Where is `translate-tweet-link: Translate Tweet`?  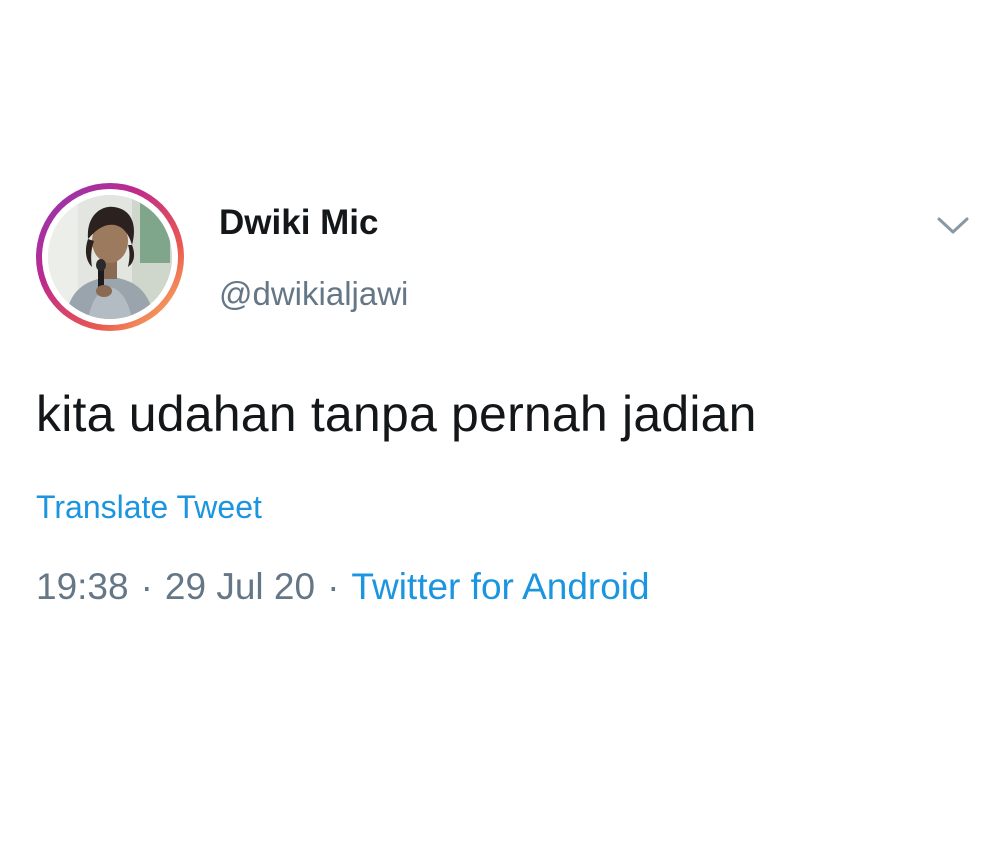 translate-tweet-link: Translate Tweet is located at coordinates (149, 507).